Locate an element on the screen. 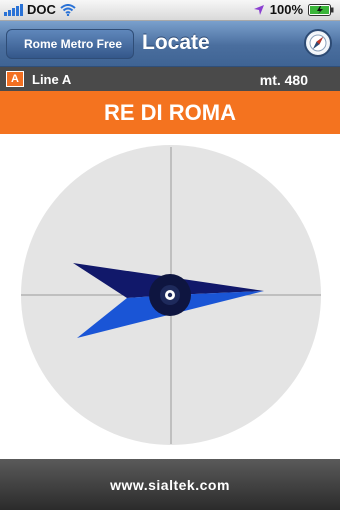  battery-percent: 100% is located at coordinates (286, 9).